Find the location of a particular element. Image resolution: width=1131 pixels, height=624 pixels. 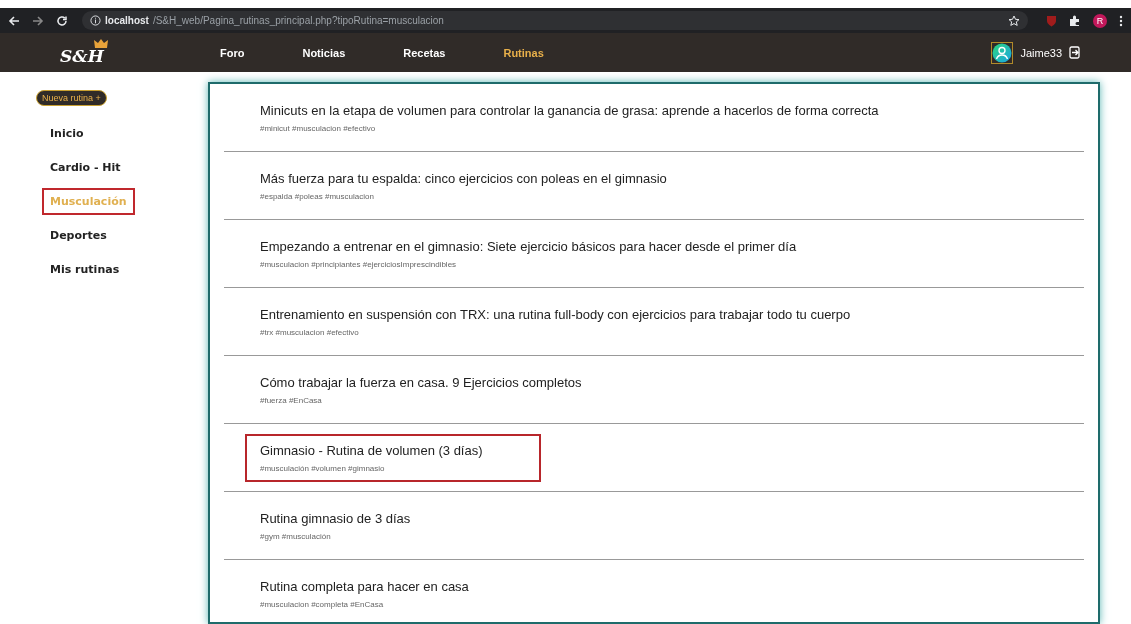

sidebar-link: Deportes is located at coordinates (78, 235).